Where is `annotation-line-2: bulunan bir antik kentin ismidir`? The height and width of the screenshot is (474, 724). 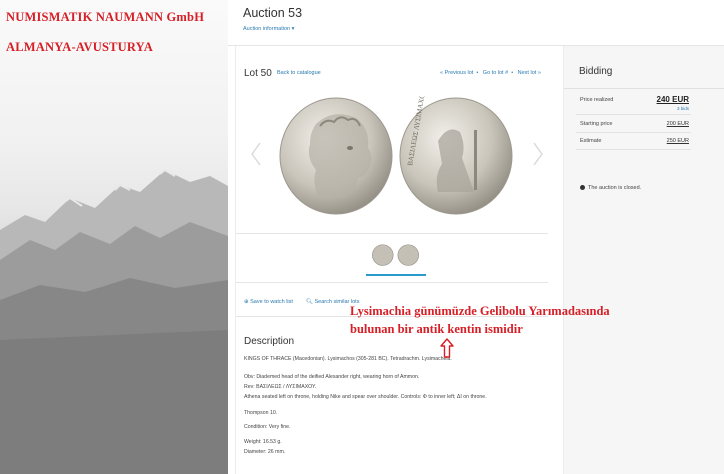 annotation-line-2: bulunan bir antik kentin ismidir is located at coordinates (436, 329).